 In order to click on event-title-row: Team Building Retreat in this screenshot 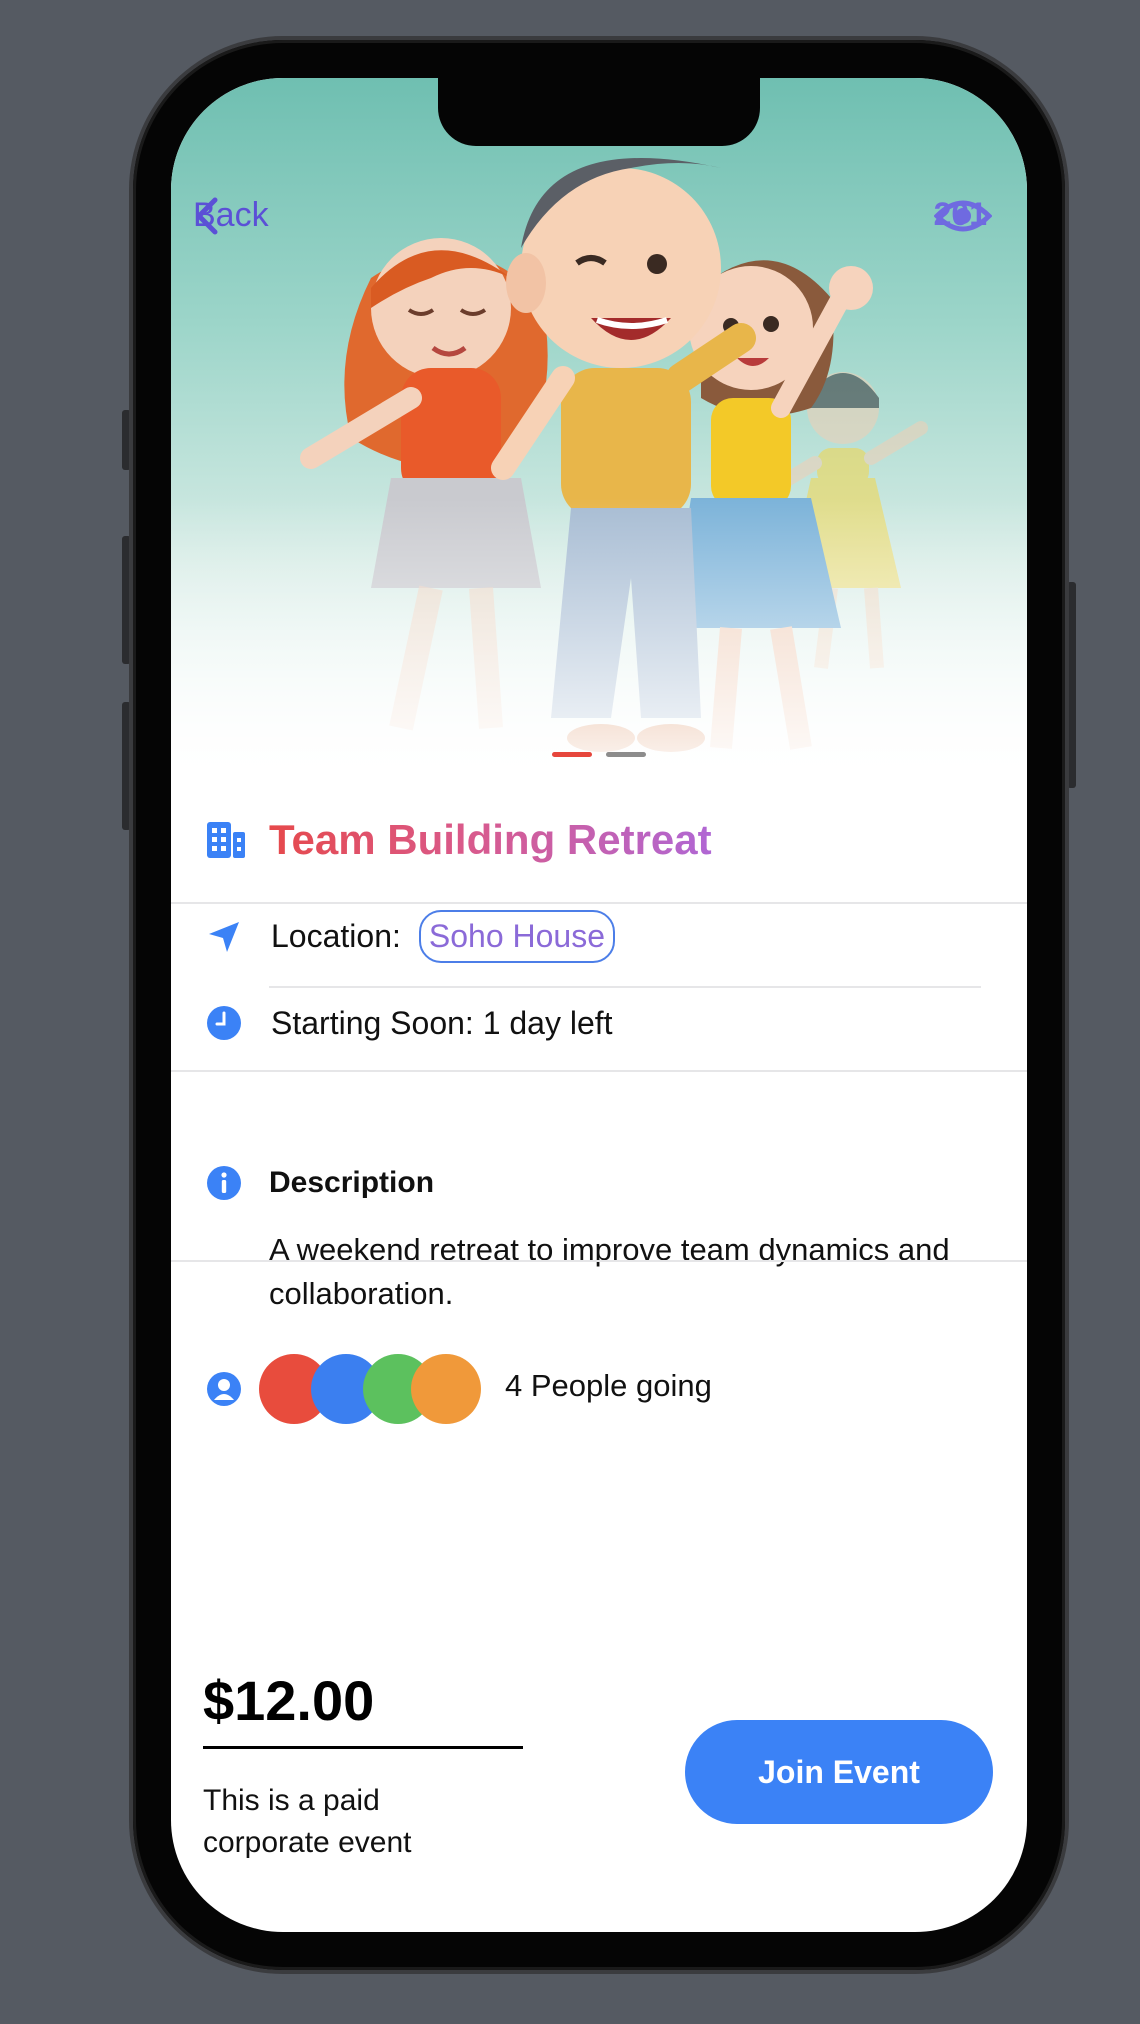, I will do `click(458, 840)`.